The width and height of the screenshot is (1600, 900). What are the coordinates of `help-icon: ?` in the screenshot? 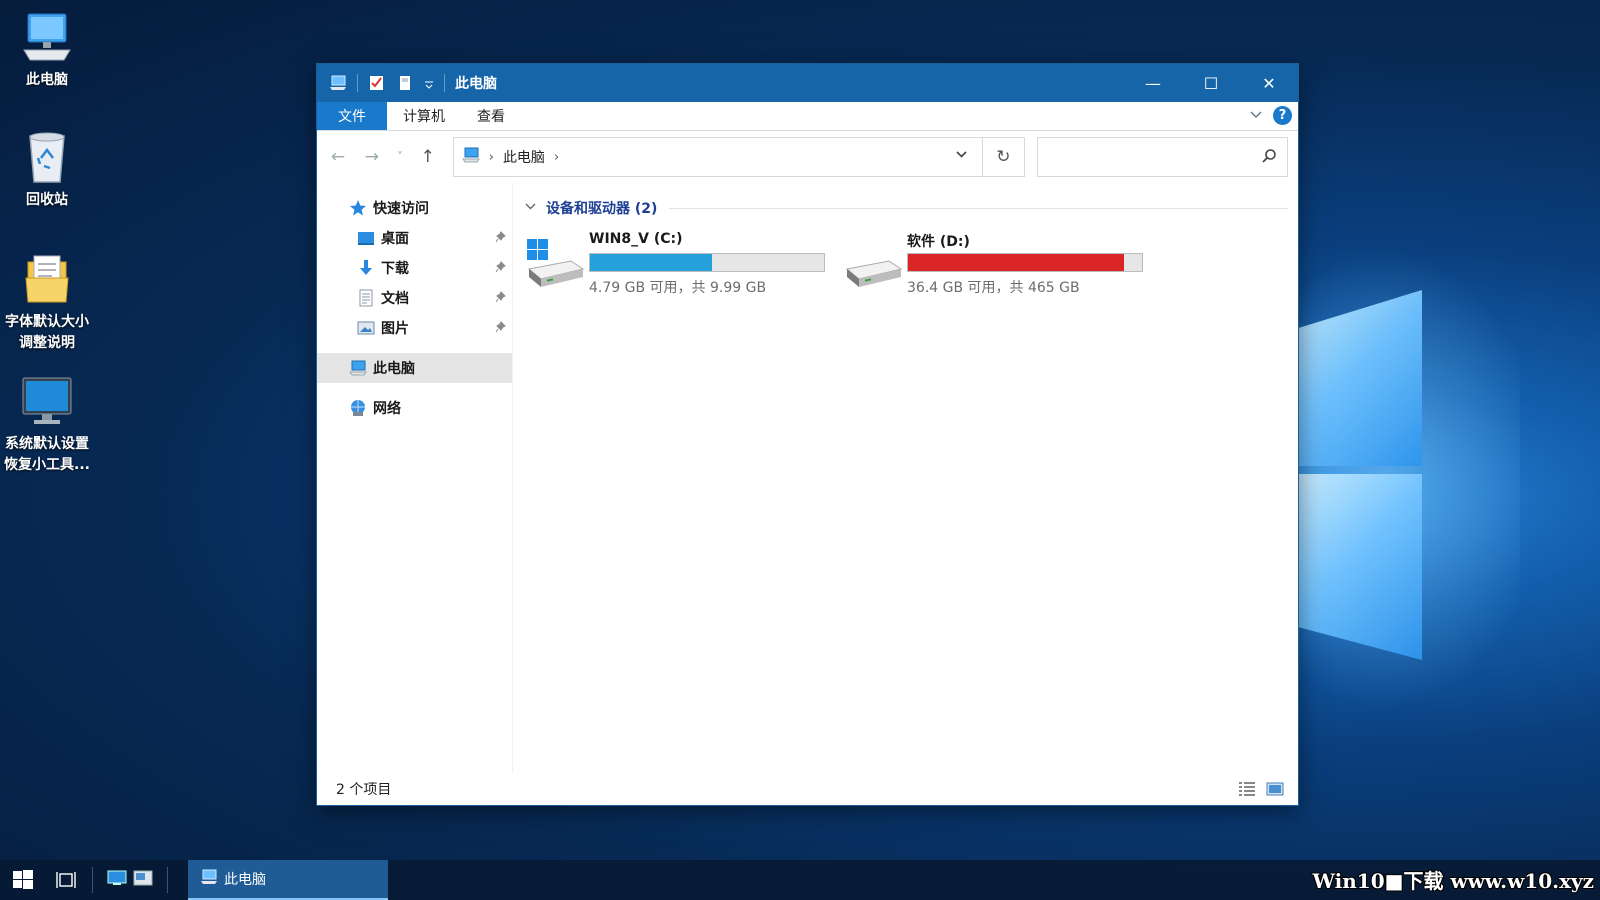 It's located at (1282, 115).